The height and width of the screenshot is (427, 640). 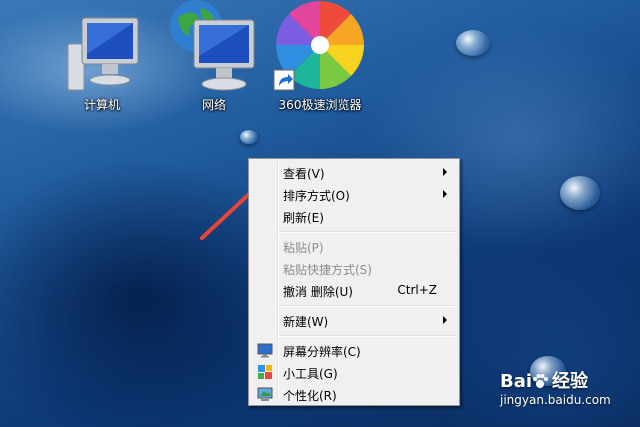 What do you see at coordinates (102, 105) in the screenshot?
I see `desktop-icon-label: 计算机` at bounding box center [102, 105].